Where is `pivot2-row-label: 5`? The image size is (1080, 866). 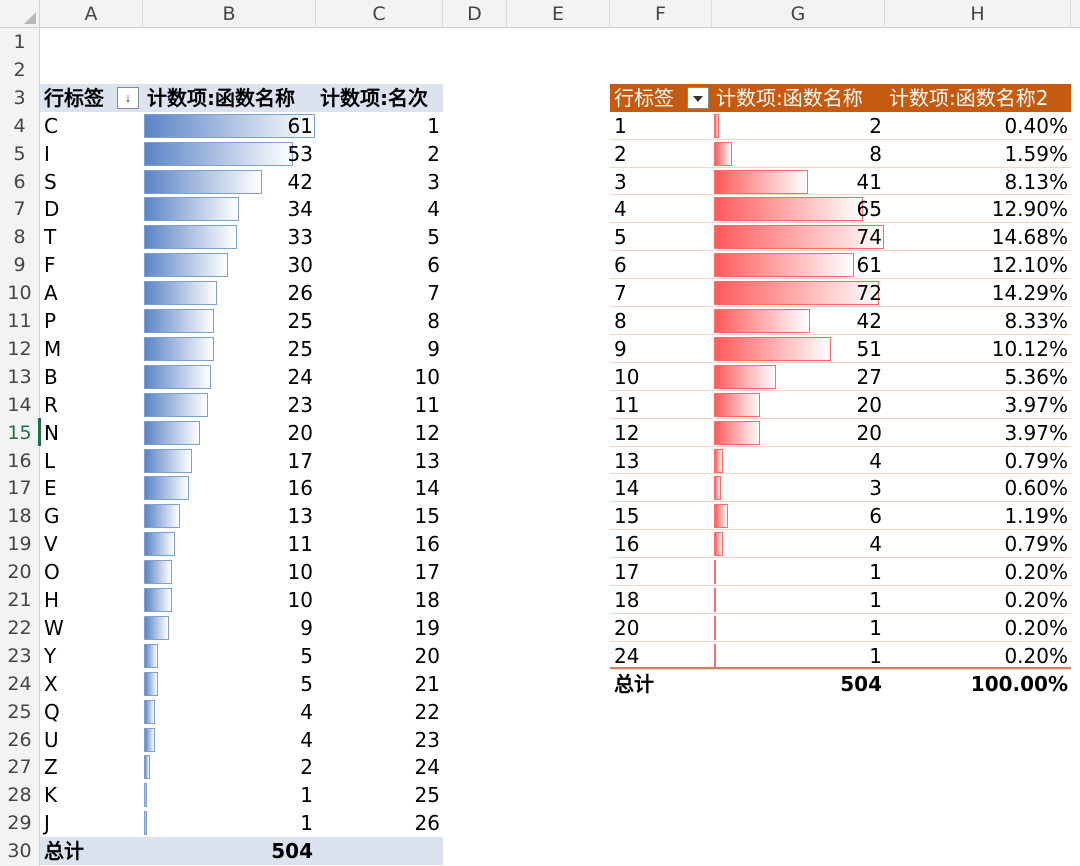 pivot2-row-label: 5 is located at coordinates (660, 237).